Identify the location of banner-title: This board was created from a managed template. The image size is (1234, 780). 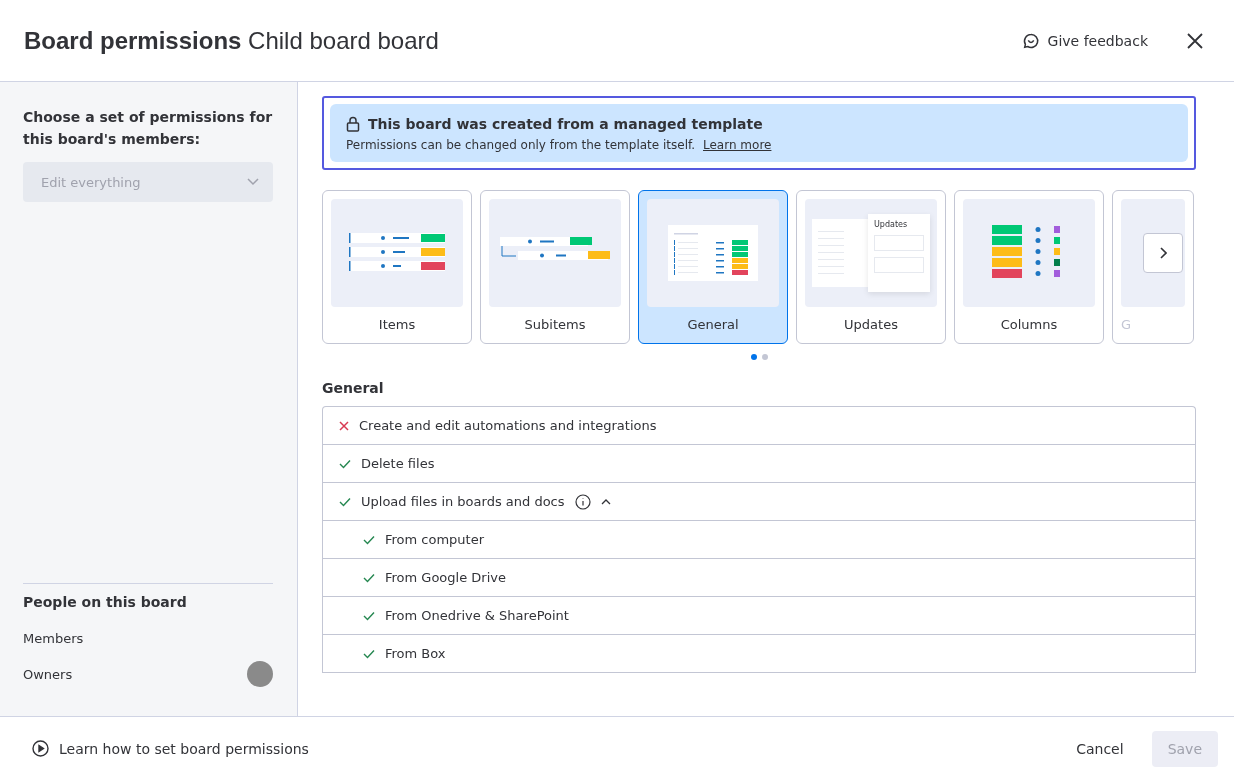
(565, 124).